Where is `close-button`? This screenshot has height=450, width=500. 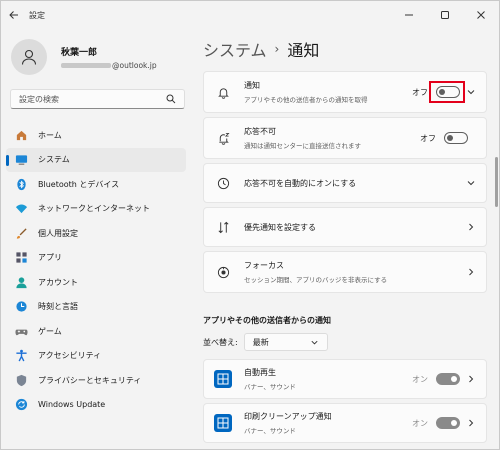 close-button is located at coordinates (481, 15).